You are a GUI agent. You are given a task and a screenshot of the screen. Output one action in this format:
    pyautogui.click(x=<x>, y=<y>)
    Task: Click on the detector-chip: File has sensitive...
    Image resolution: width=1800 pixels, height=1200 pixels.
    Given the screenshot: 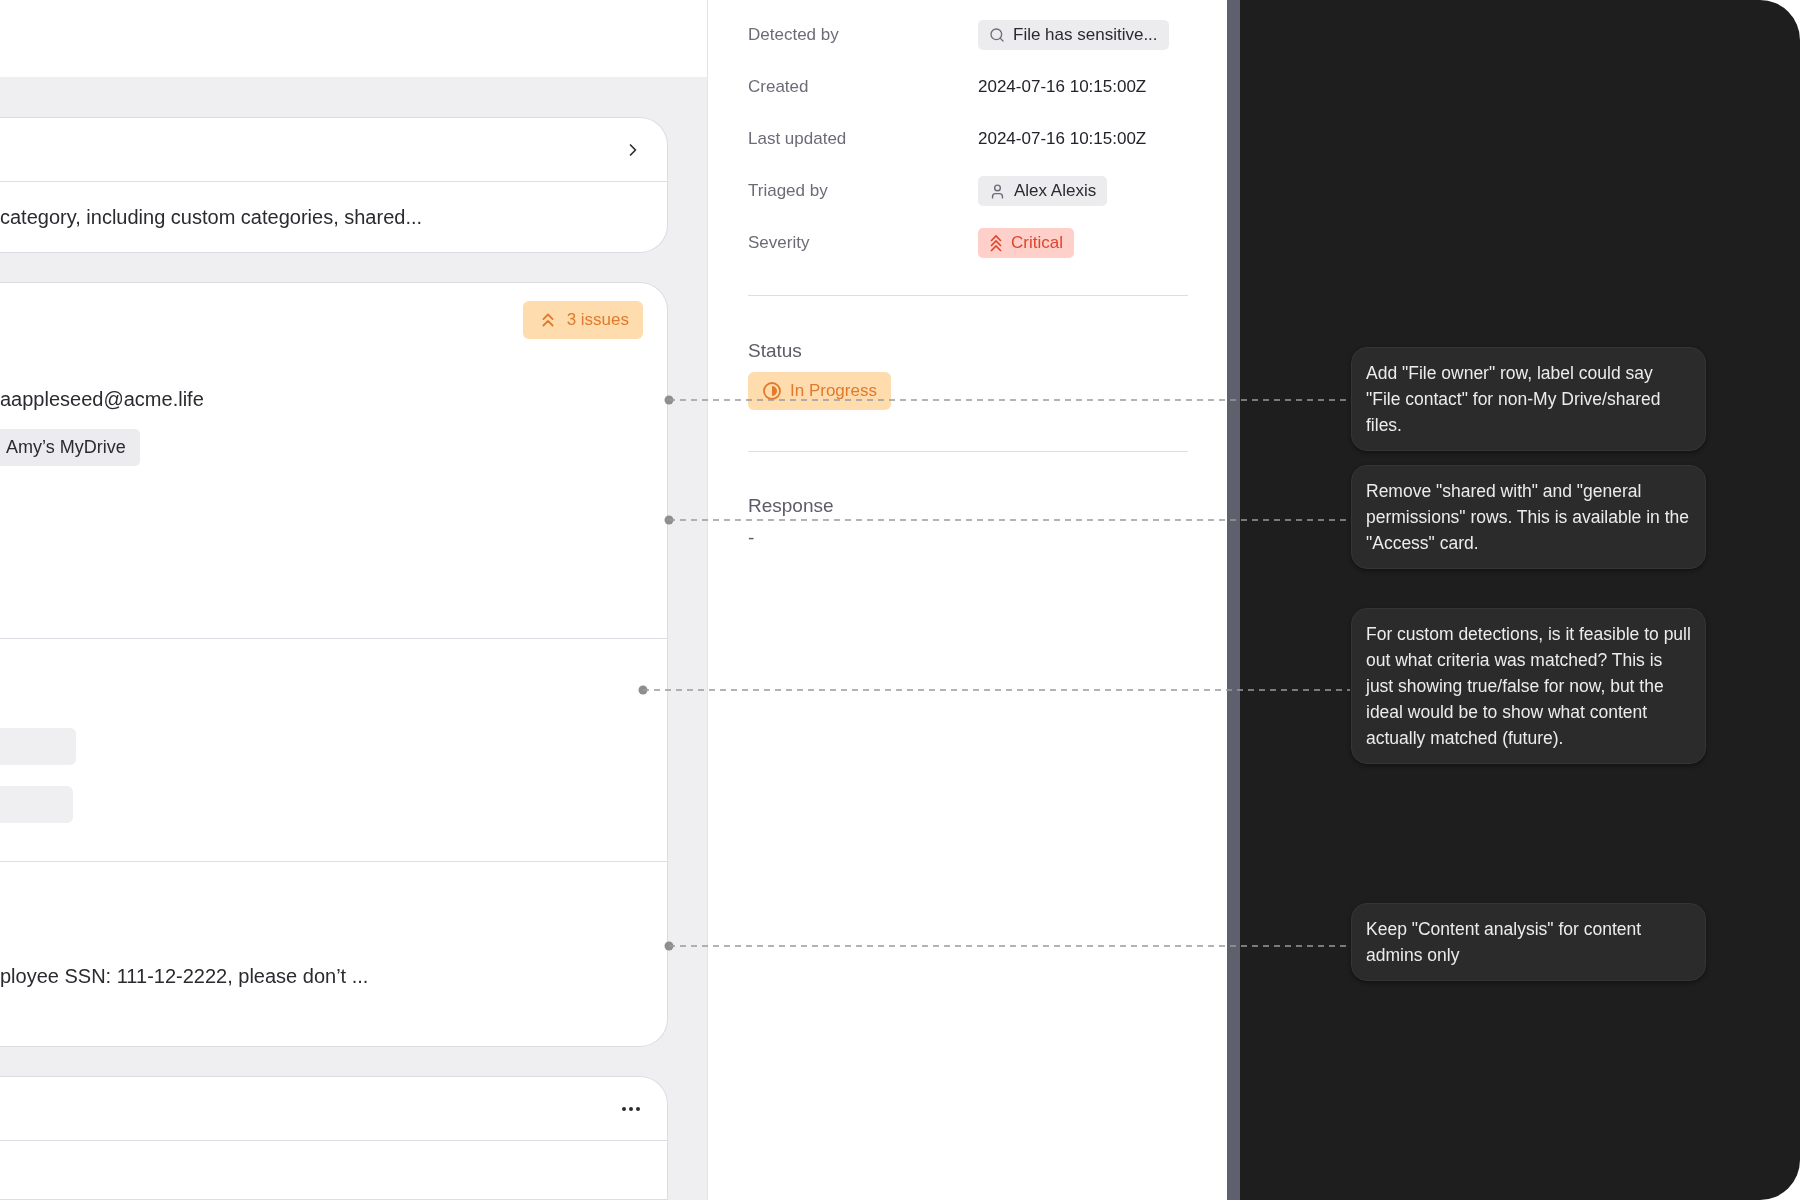 What is the action you would take?
    pyautogui.click(x=1073, y=35)
    